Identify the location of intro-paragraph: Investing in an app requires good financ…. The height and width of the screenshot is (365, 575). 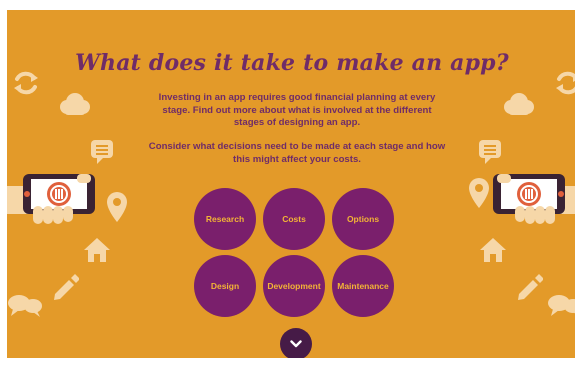
(297, 110).